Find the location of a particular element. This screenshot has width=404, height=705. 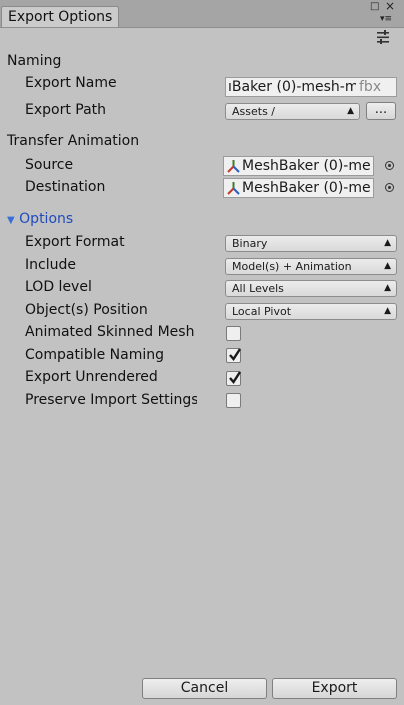

options-foldout: ▼ Options is located at coordinates (40, 219).